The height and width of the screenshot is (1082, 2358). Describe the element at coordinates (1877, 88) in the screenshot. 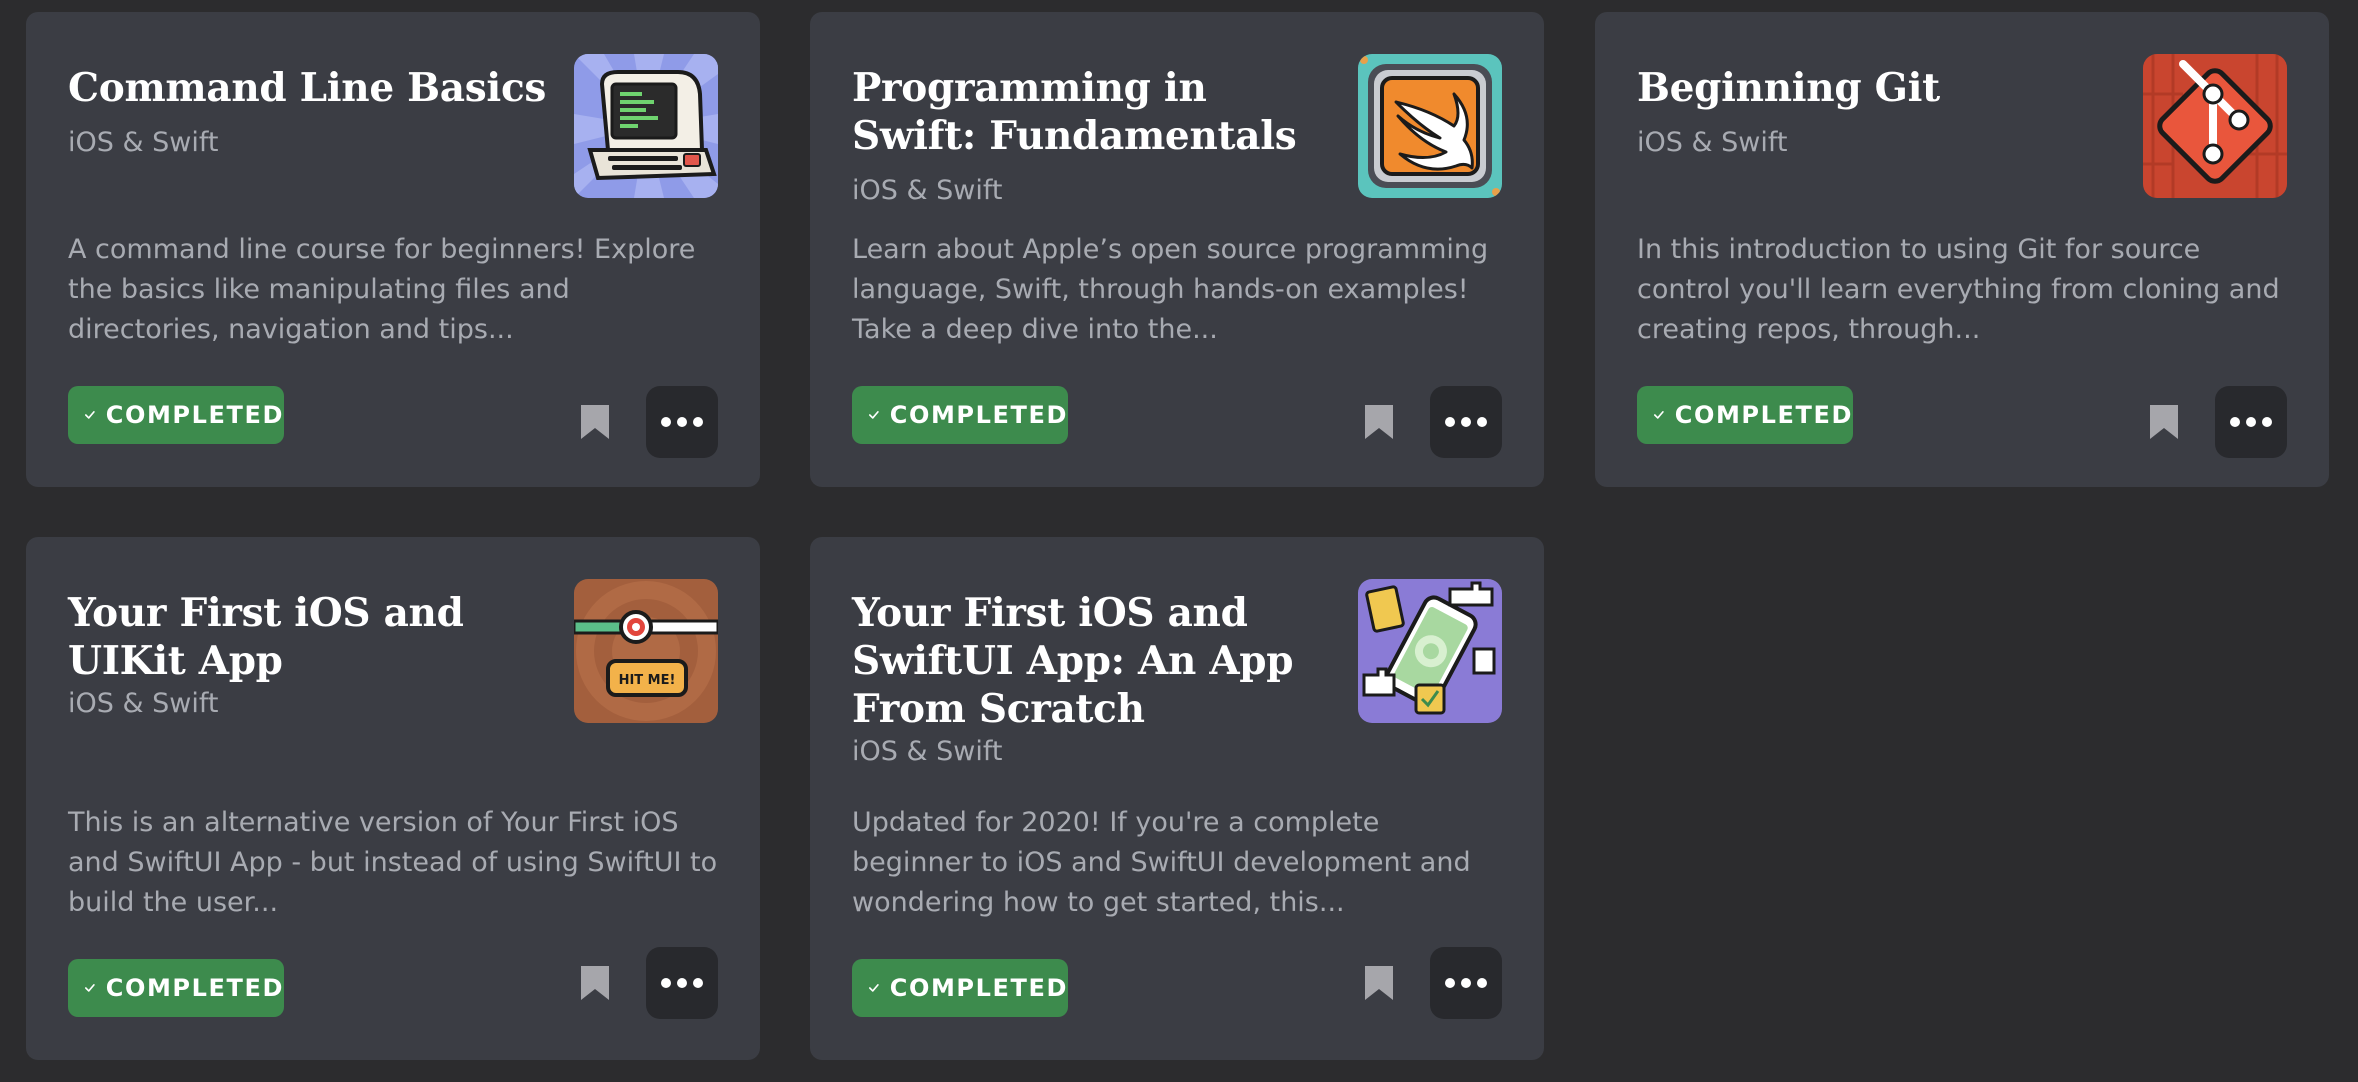

I see `course-title: Beginning Git` at that location.